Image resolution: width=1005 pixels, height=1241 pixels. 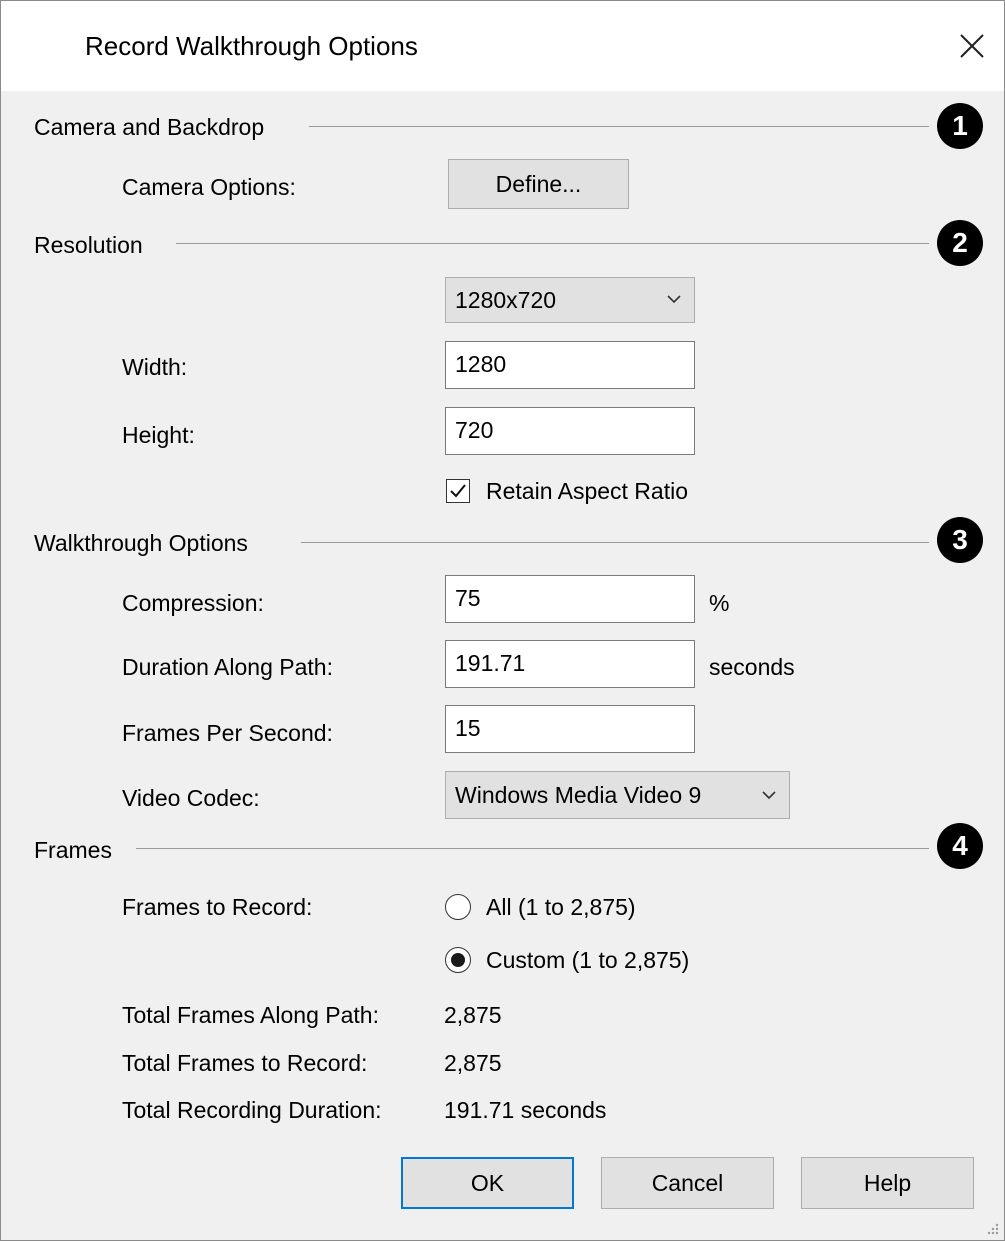 I want to click on compression-label: Compression:, so click(x=193, y=603).